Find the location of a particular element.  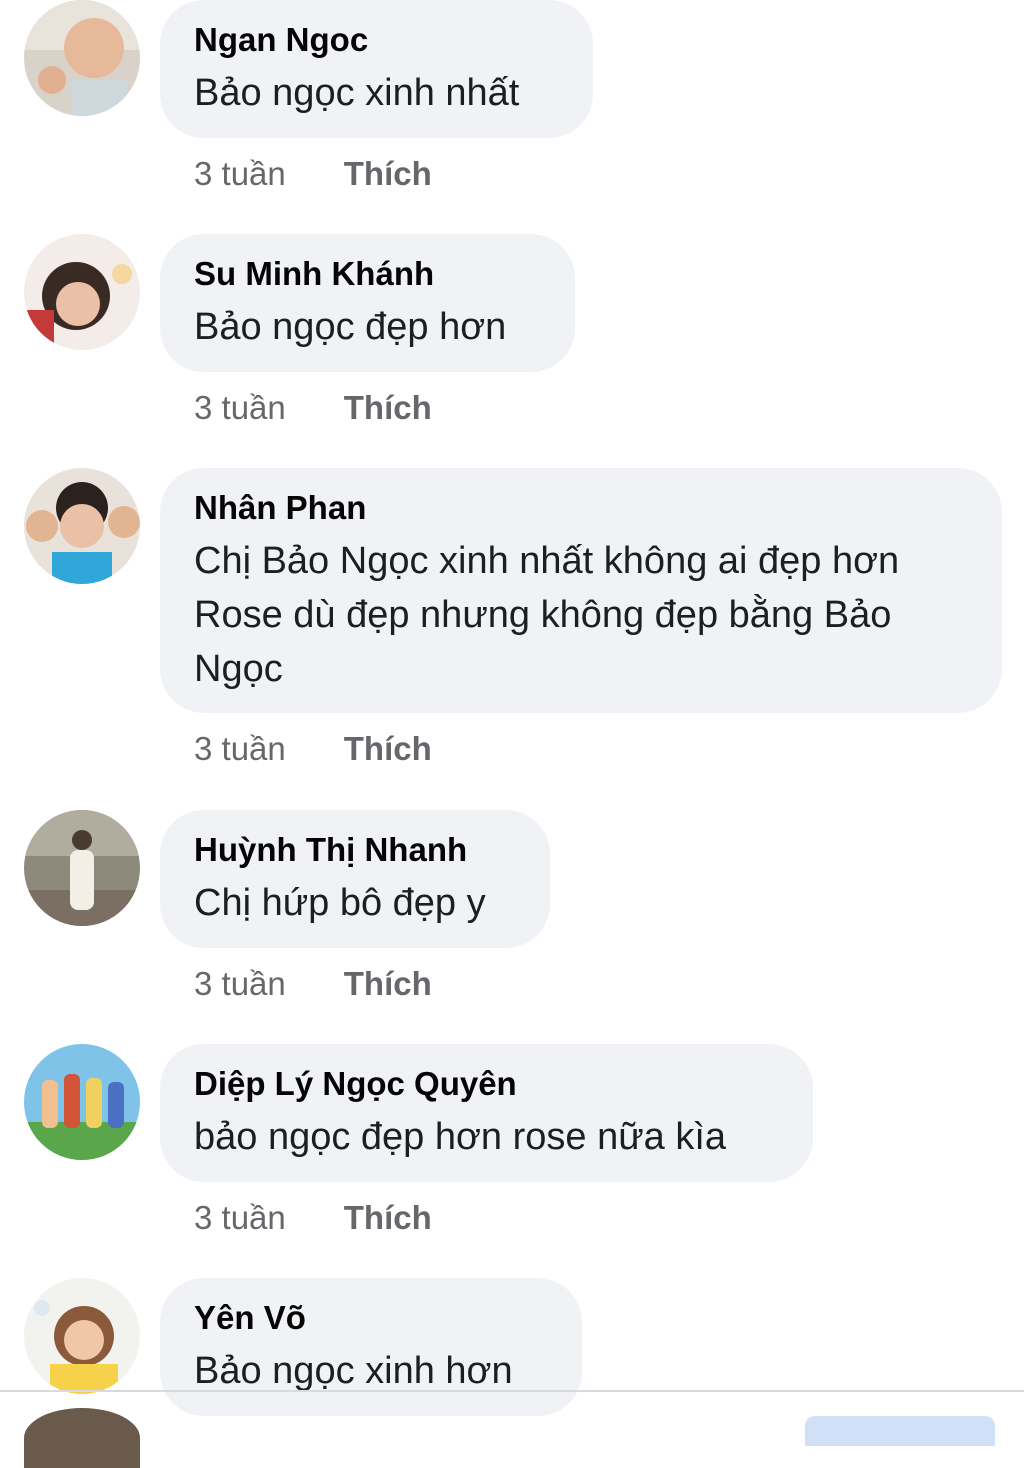

comment-text: Bảo ngọc xinh nhất is located at coordinates (357, 93).